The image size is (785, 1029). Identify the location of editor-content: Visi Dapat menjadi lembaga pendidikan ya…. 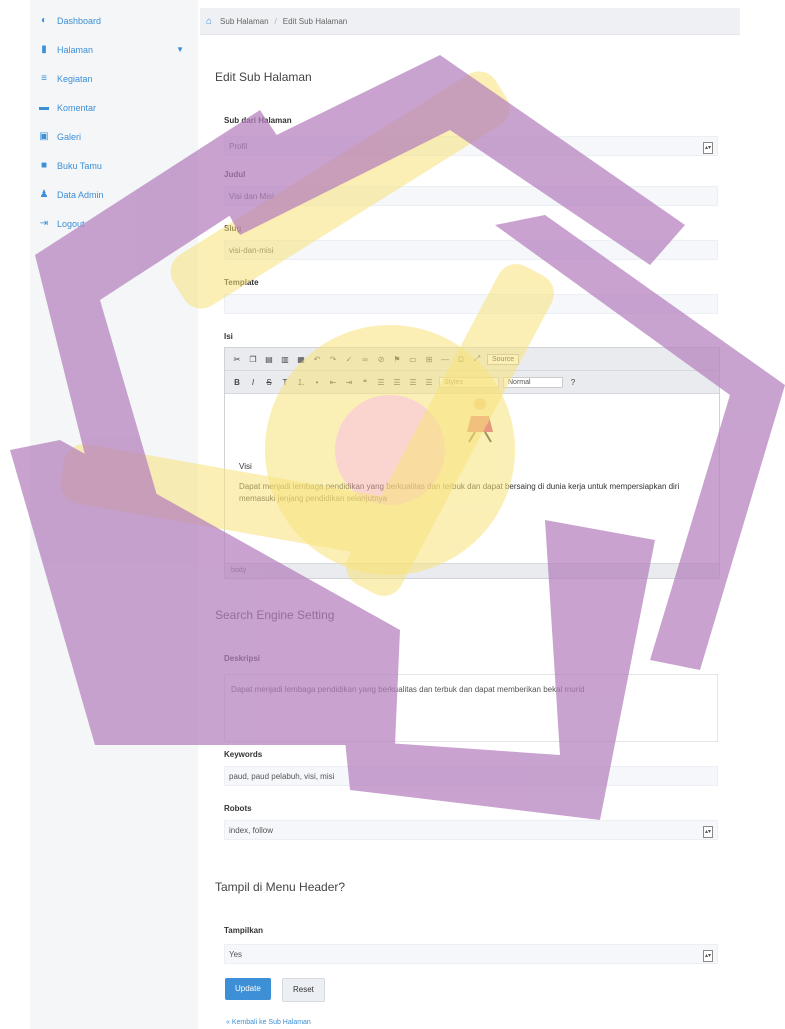
(472, 467).